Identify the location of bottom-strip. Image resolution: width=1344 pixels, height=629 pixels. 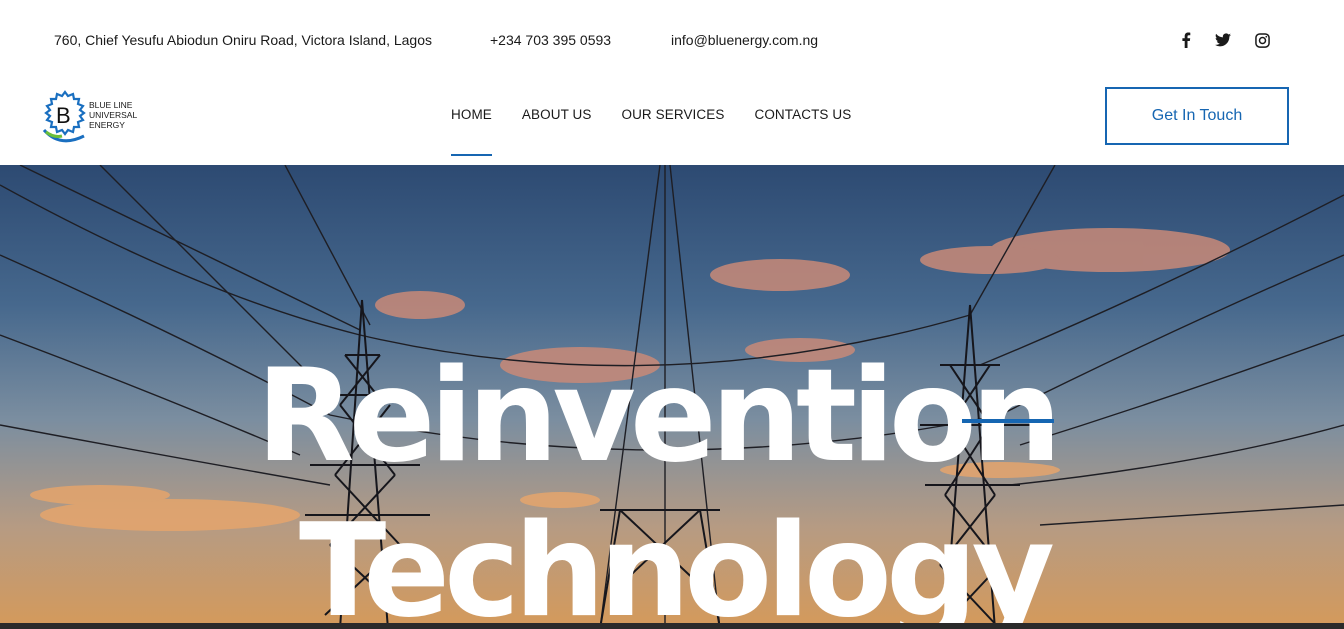
(672, 626).